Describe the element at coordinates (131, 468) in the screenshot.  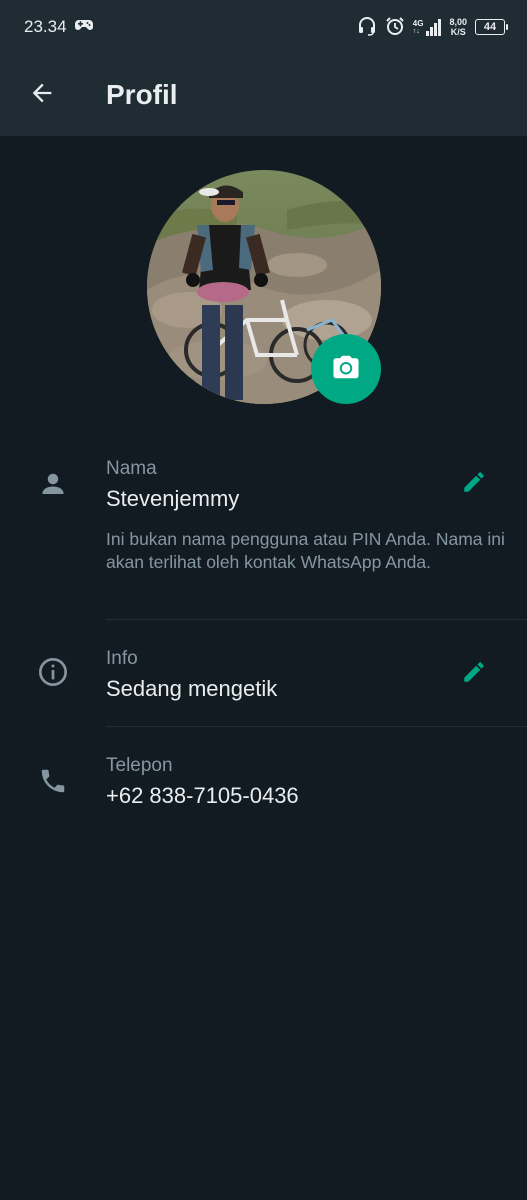
I see `name-label: Nama` at that location.